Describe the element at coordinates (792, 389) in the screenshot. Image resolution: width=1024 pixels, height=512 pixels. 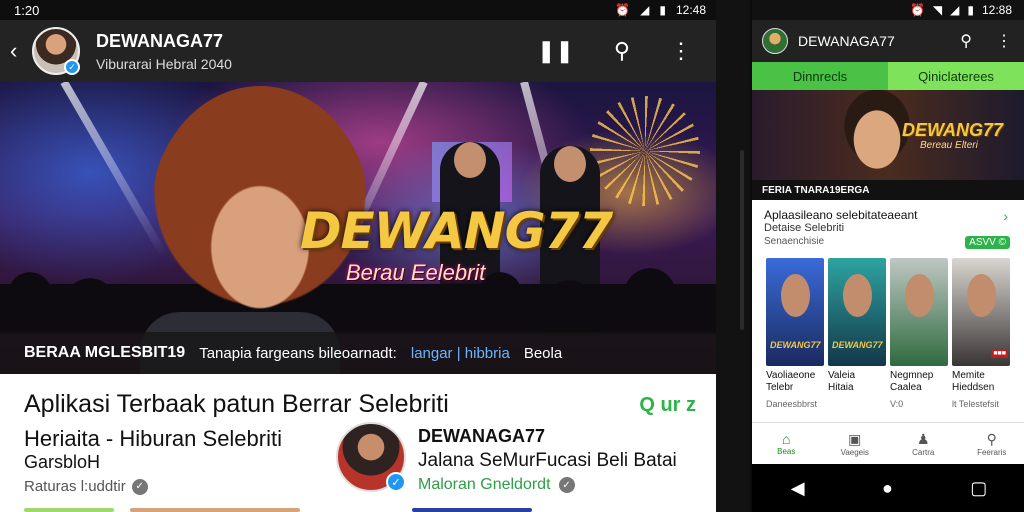
I see `thumbnail-caption: Vaoliaeone Telebr Daneesbbrst` at that location.